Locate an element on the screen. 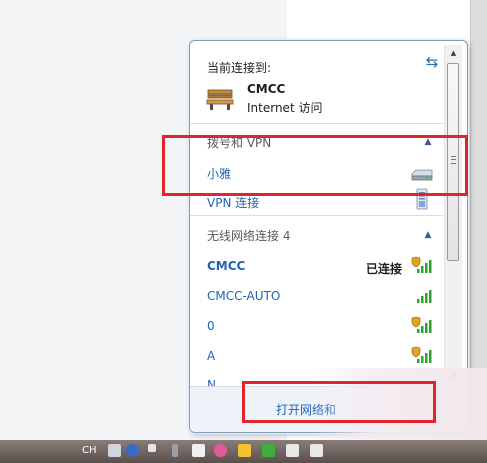 This screenshot has width=487, height=463. connection-status-label: 已连接 is located at coordinates (384, 269).